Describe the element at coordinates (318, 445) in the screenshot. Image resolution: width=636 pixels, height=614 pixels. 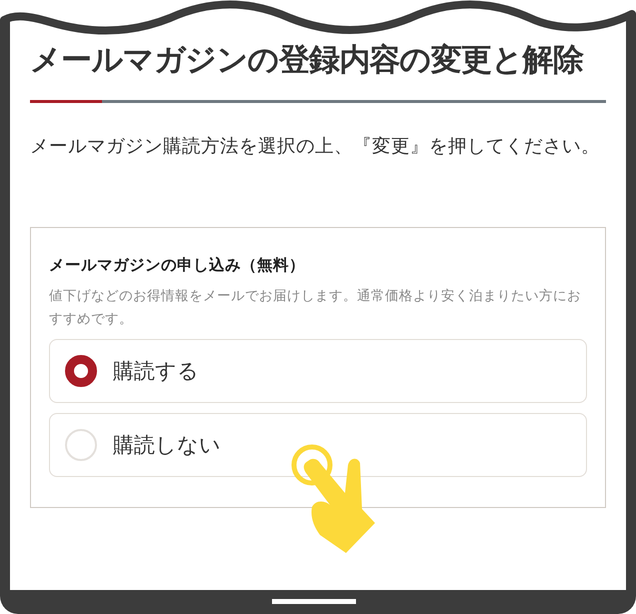
I see `radio-option: 購読しない` at that location.